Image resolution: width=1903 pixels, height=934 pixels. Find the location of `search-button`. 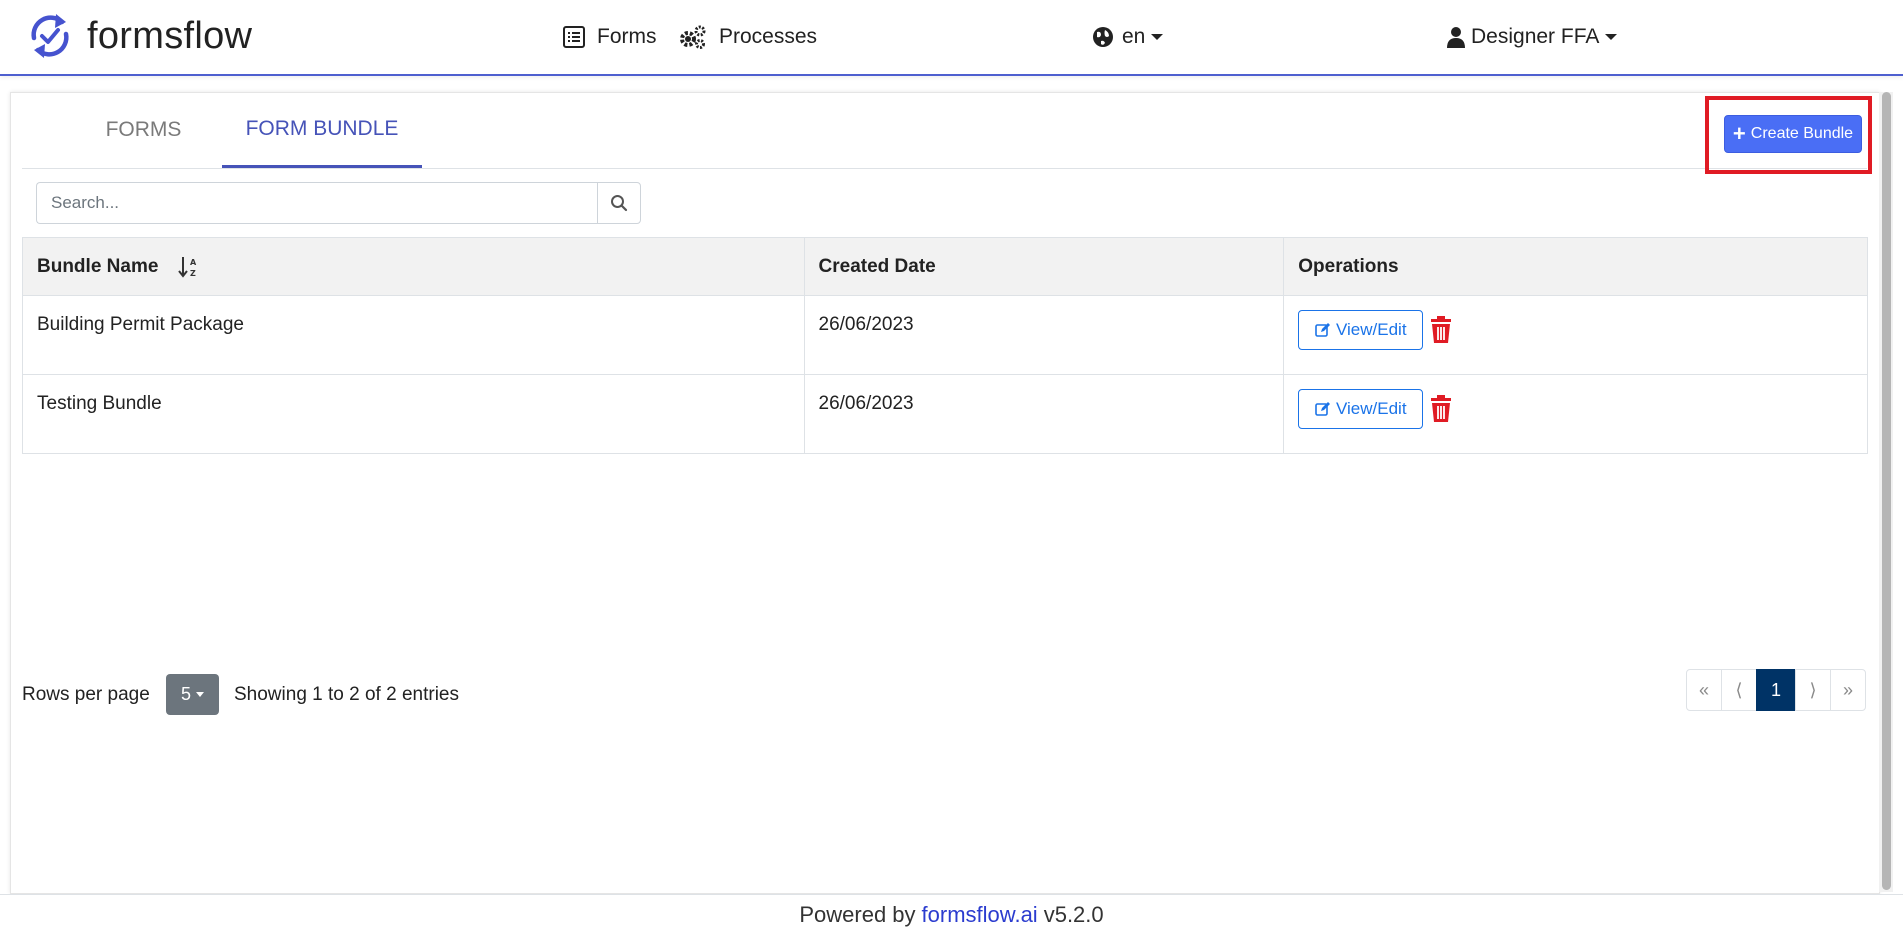

search-button is located at coordinates (619, 203).